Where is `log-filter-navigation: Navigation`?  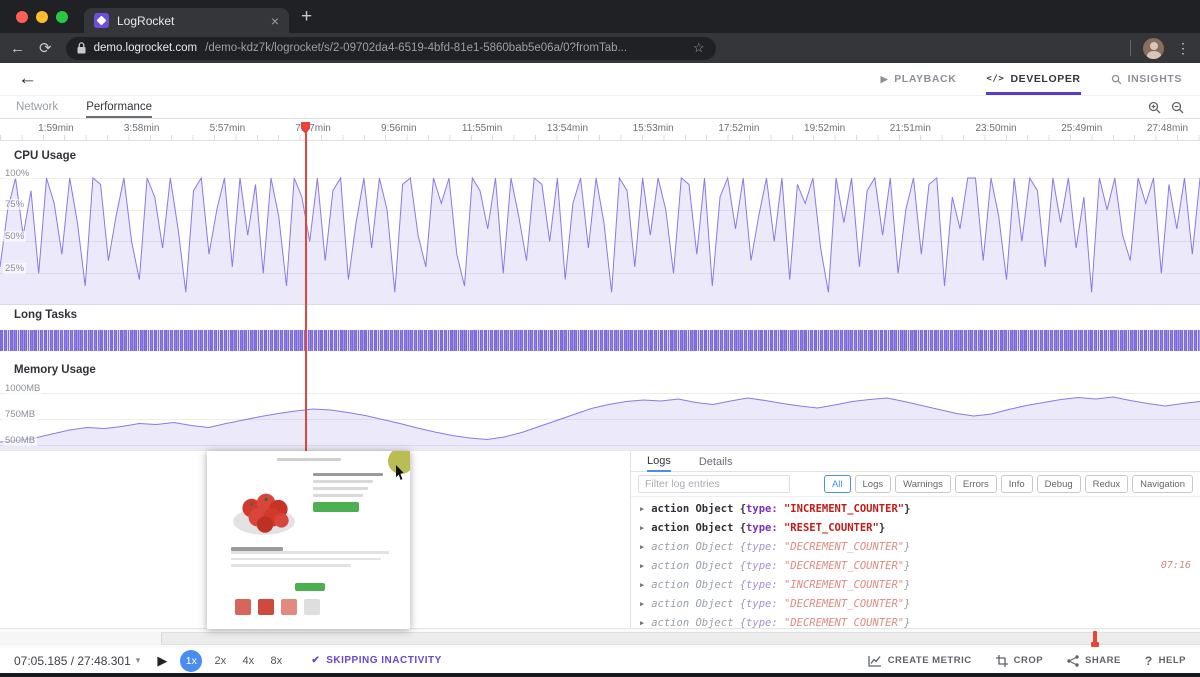 log-filter-navigation: Navigation is located at coordinates (1162, 484).